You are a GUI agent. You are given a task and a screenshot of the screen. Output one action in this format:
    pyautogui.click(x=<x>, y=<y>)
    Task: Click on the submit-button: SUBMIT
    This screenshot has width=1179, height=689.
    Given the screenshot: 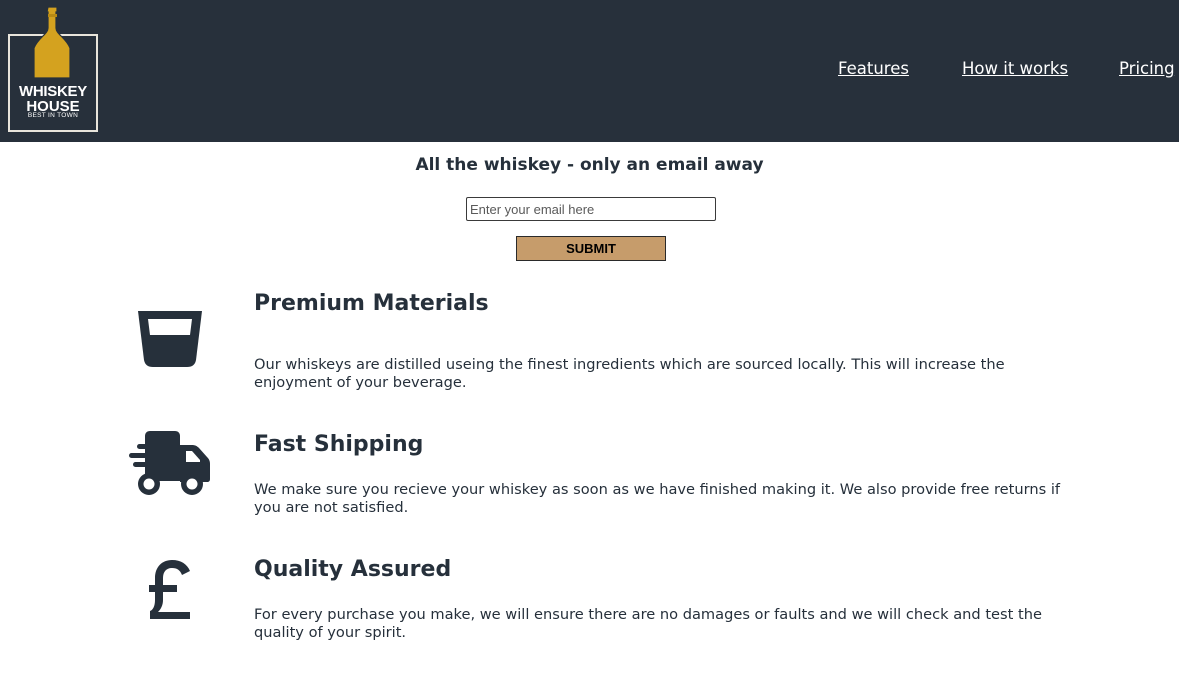 What is the action you would take?
    pyautogui.click(x=591, y=248)
    